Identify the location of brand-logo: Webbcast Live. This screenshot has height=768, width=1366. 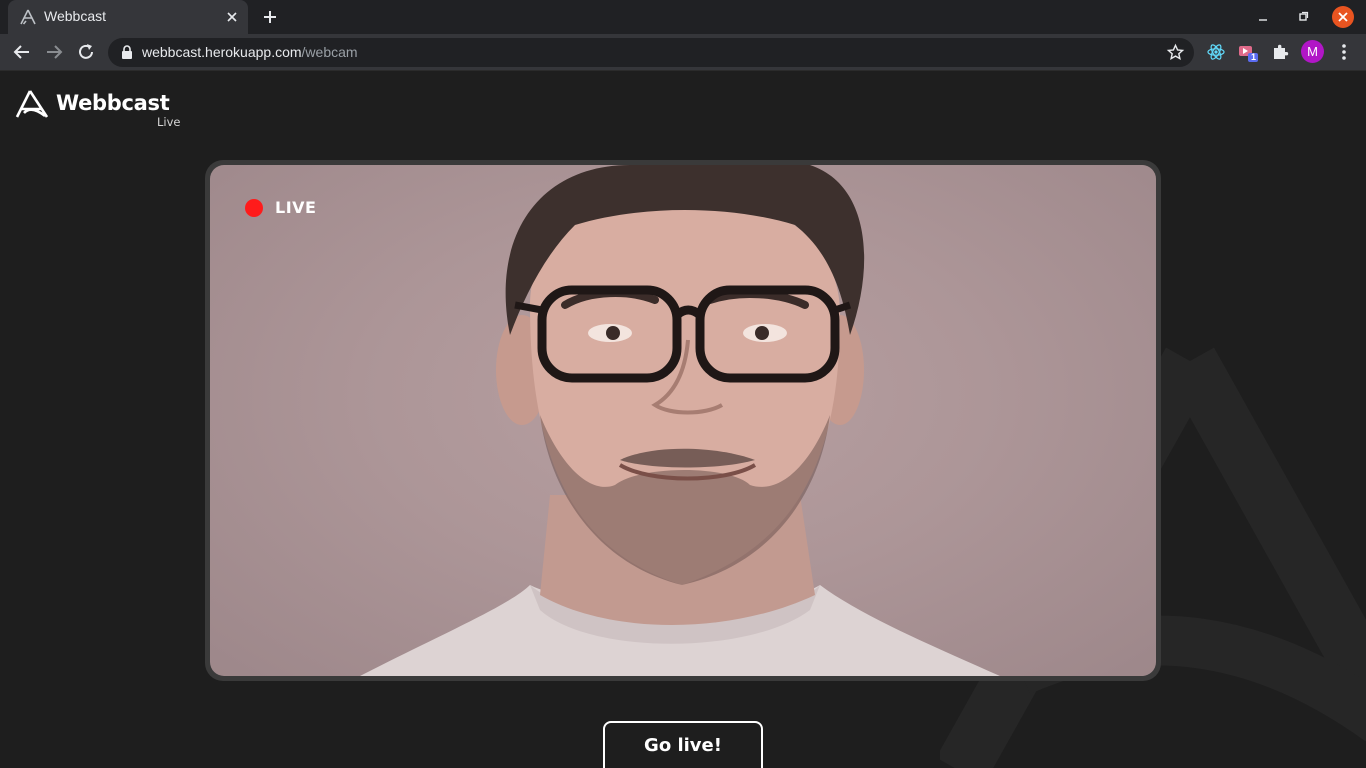
(105, 110).